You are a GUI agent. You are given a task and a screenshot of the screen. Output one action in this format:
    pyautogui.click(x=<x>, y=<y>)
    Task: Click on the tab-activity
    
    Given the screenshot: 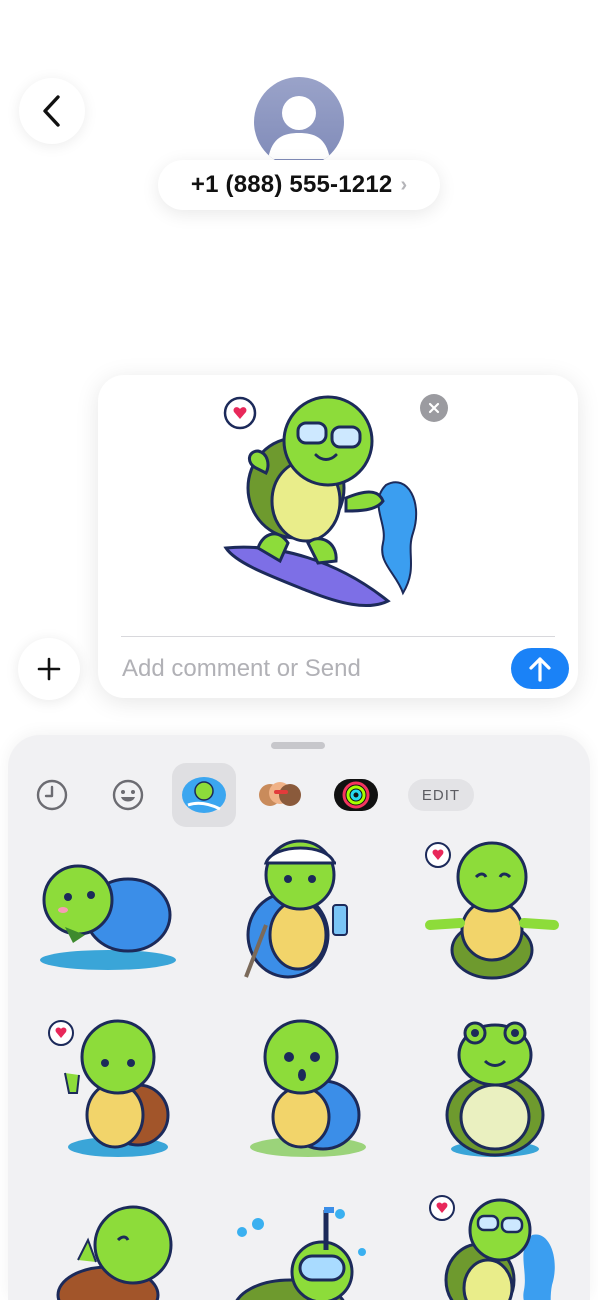 What is the action you would take?
    pyautogui.click(x=356, y=795)
    